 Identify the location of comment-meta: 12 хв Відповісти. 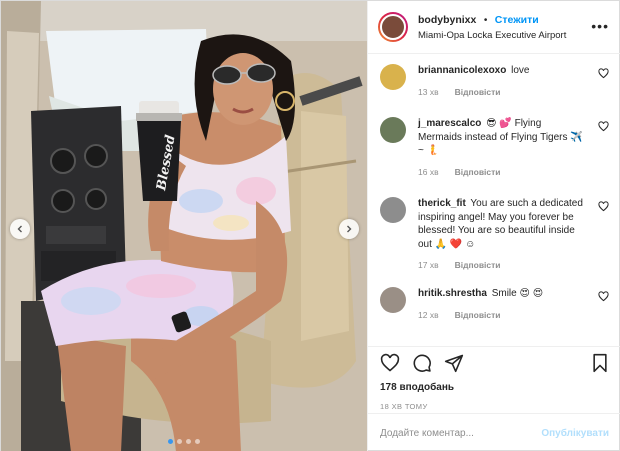
(502, 316).